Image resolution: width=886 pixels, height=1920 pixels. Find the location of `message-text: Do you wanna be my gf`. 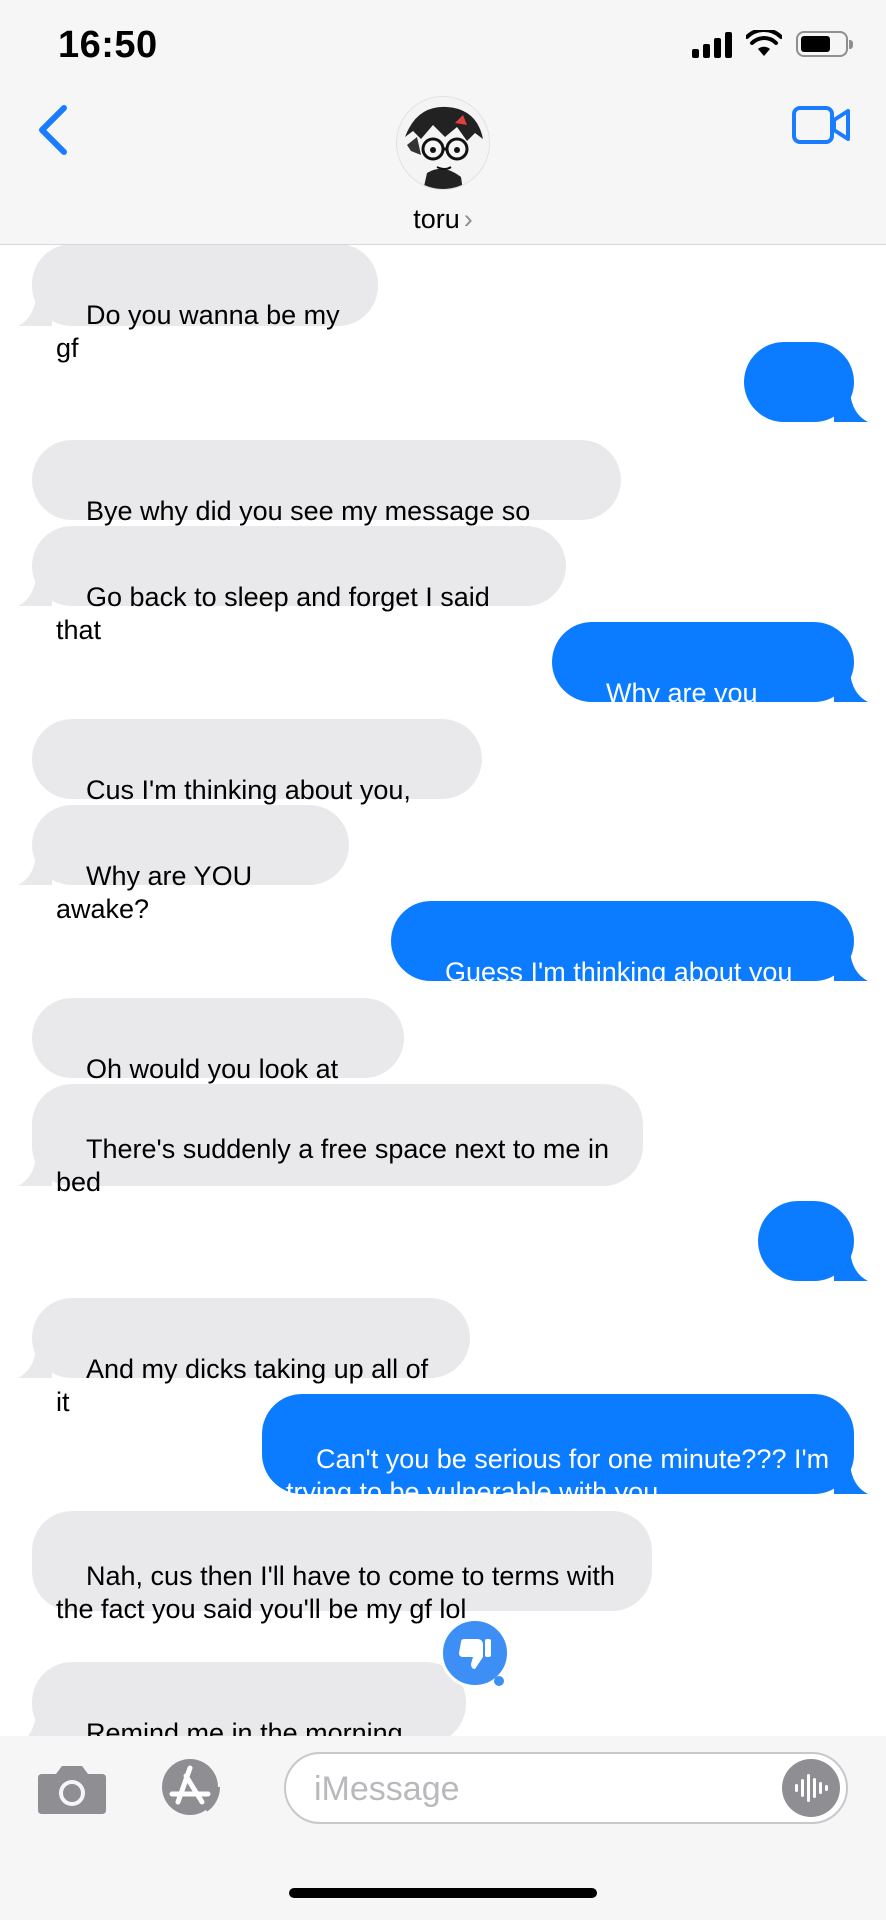

message-text: Do you wanna be my gf is located at coordinates (202, 331).